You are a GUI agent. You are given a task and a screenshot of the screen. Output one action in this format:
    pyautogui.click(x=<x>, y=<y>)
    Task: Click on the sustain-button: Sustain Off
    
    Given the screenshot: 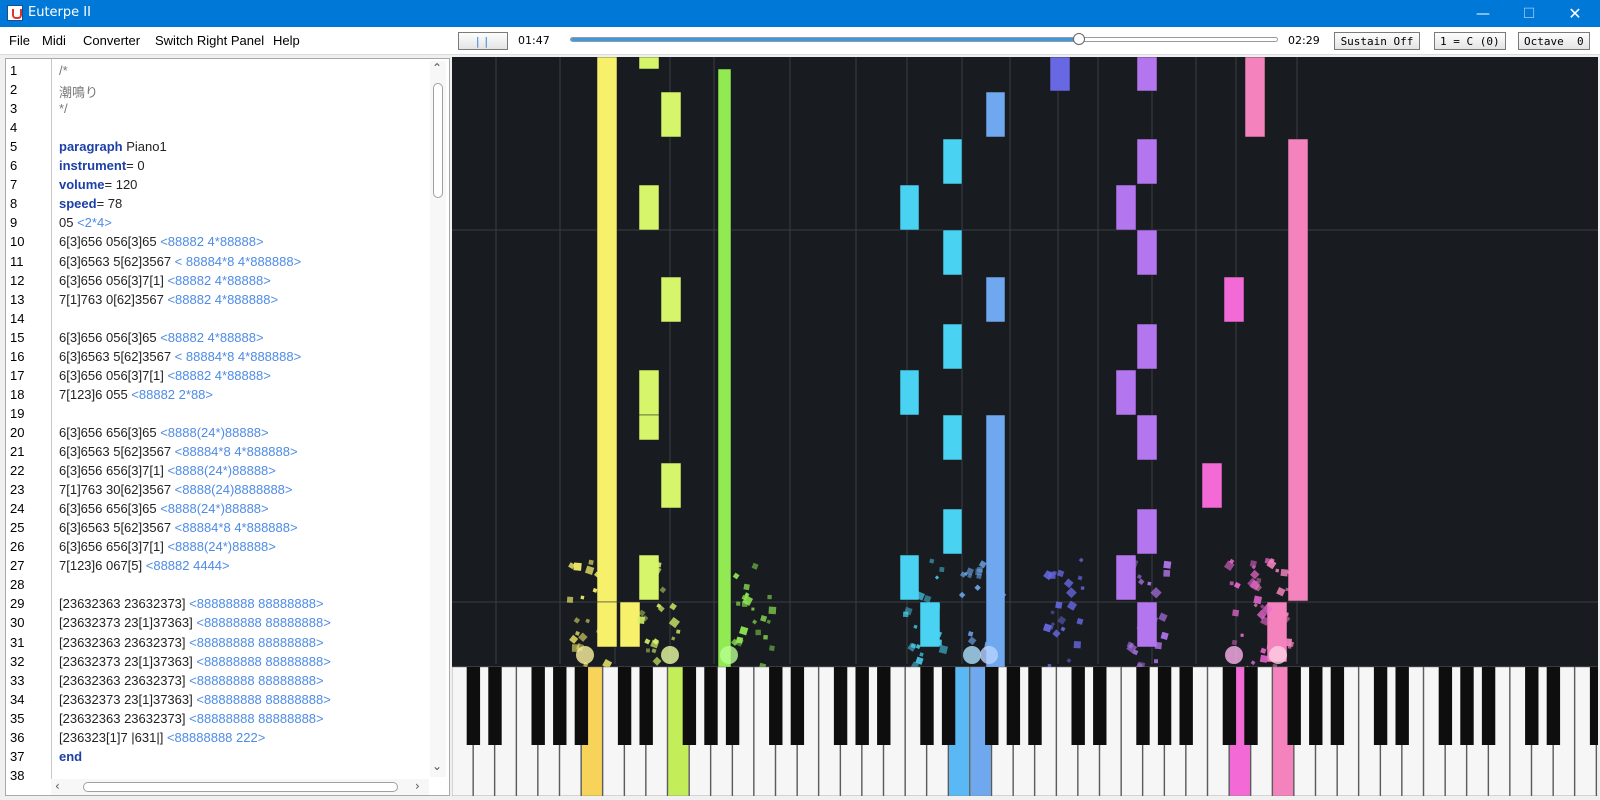 What is the action you would take?
    pyautogui.click(x=1377, y=41)
    